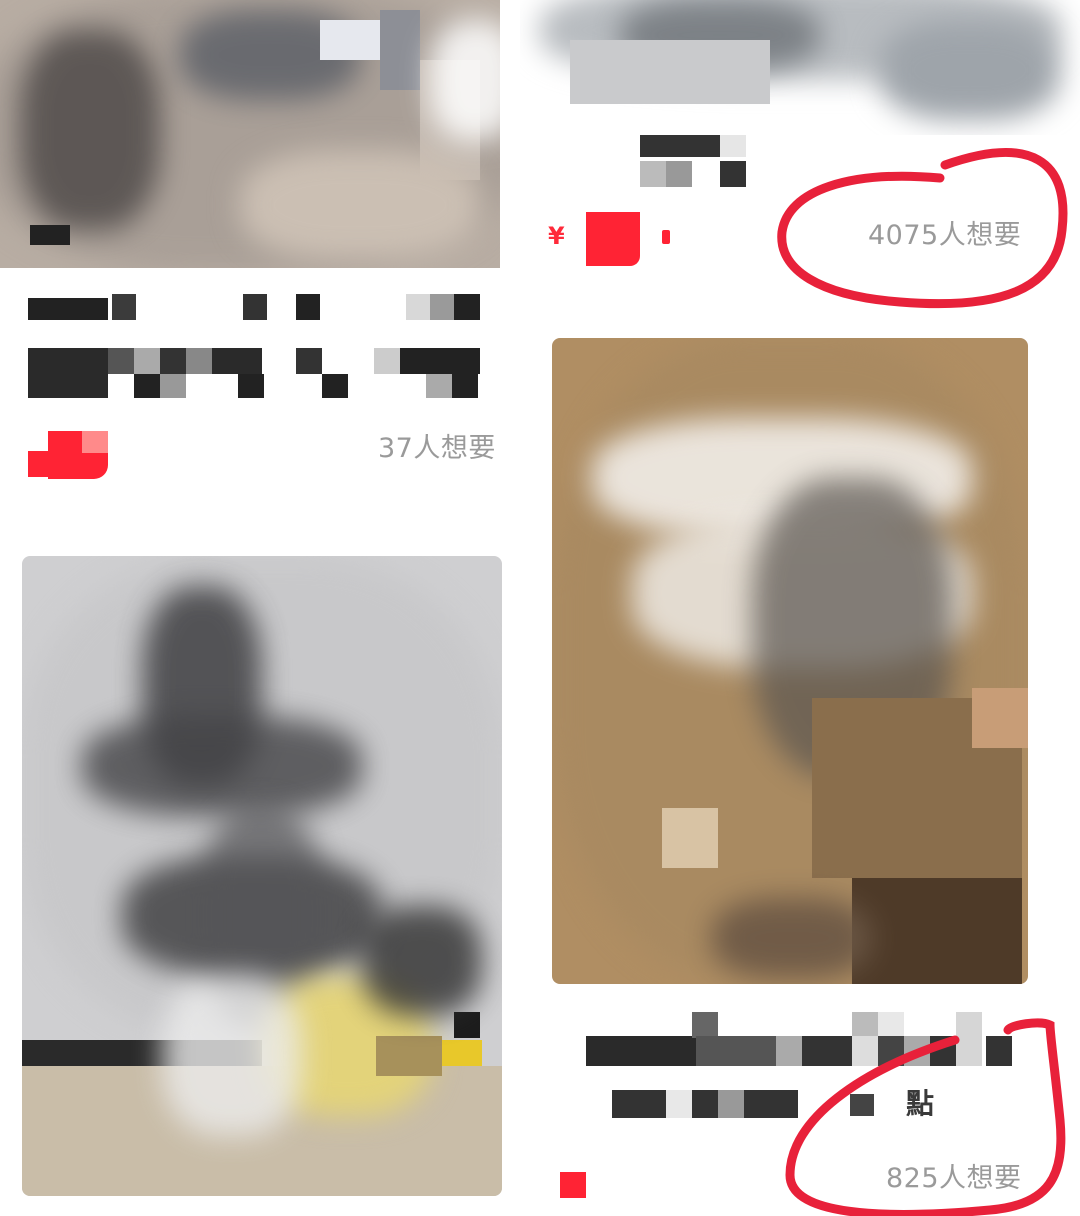 This screenshot has height=1216, width=1080. I want to click on want-count-1: 37人想要, so click(437, 448).